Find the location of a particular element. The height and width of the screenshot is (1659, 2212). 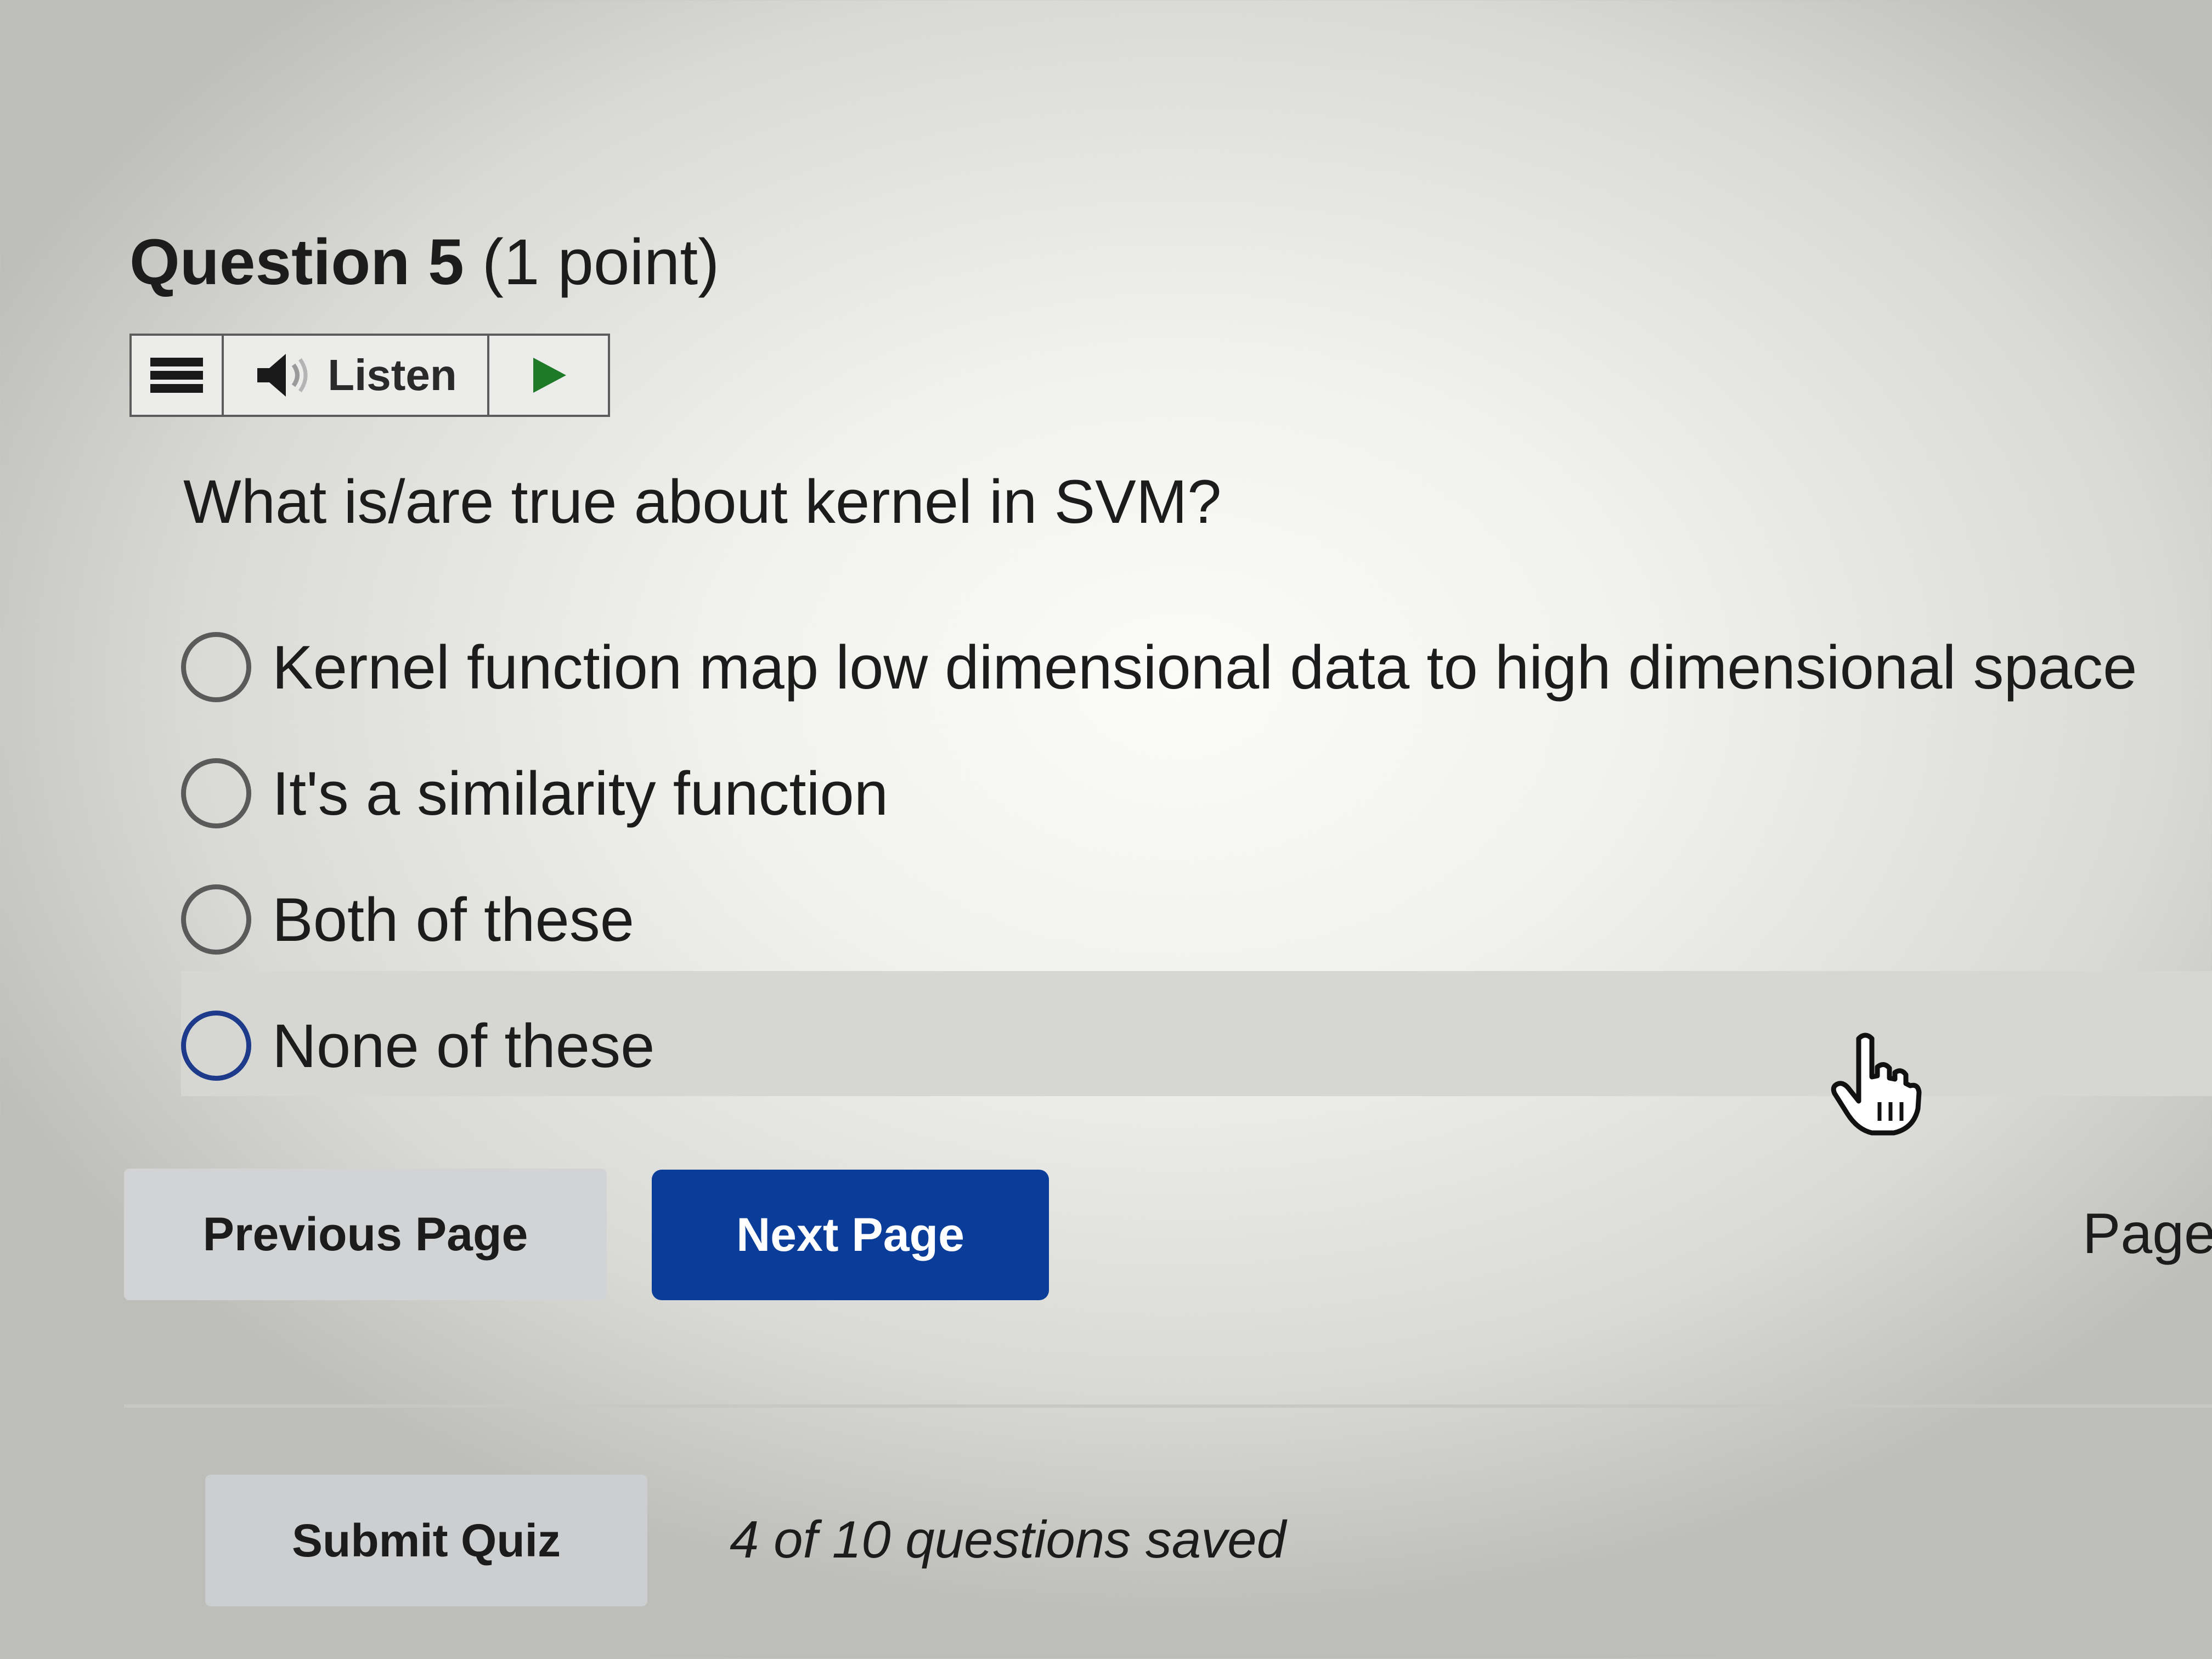

speaker-icon is located at coordinates (282, 375).